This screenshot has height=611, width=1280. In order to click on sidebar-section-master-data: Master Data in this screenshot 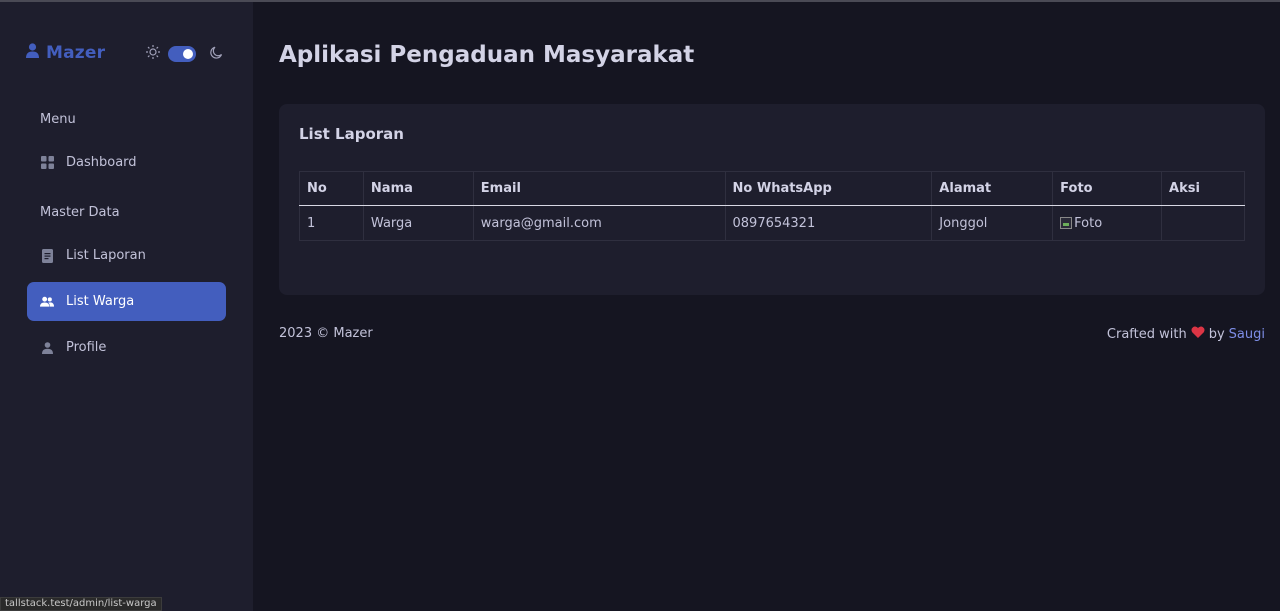, I will do `click(80, 212)`.